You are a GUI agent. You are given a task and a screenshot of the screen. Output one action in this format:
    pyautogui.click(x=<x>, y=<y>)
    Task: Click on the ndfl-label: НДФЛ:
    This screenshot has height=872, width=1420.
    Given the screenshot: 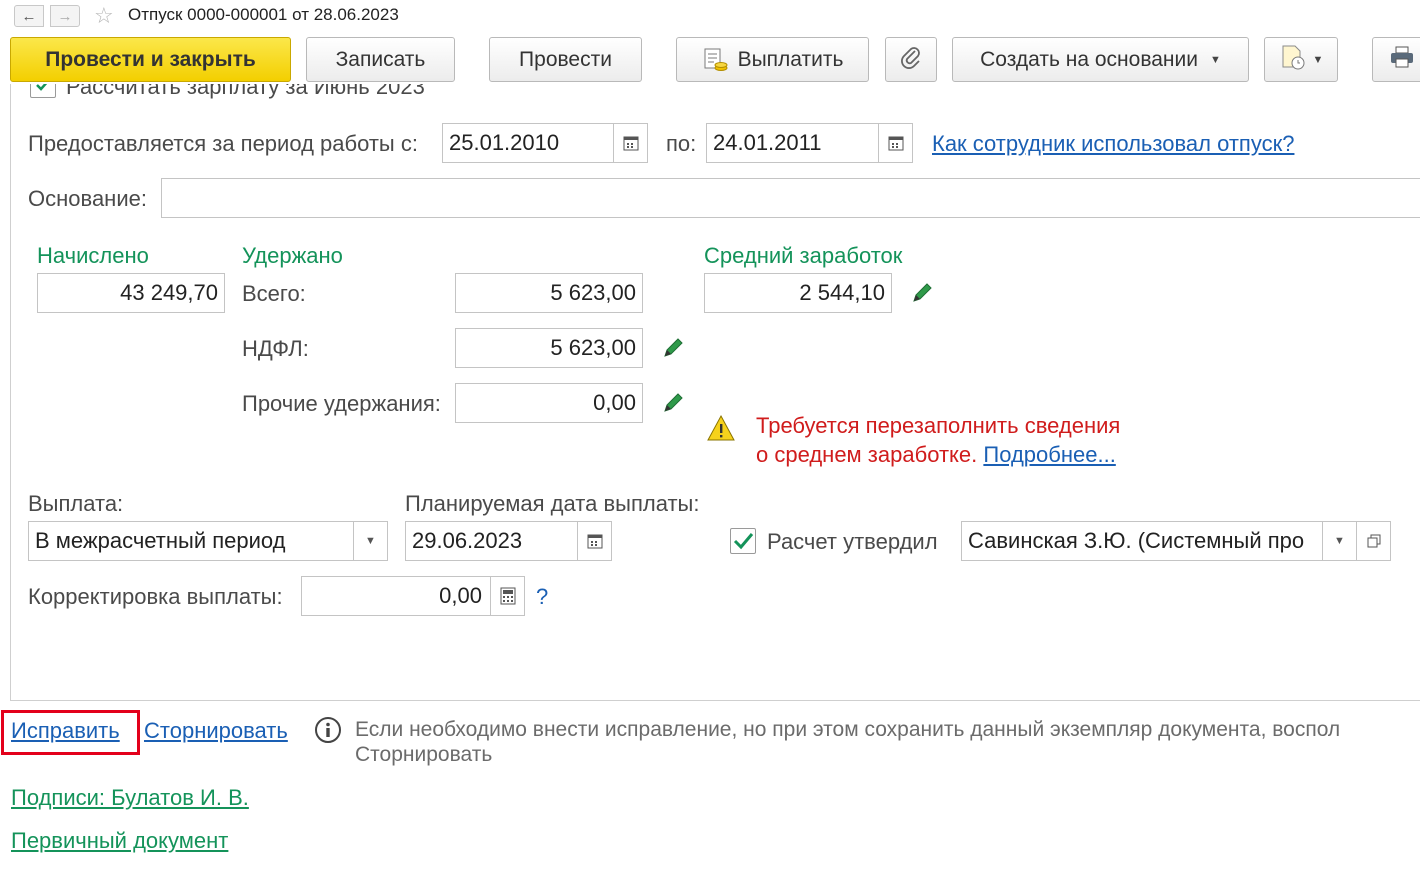 What is the action you would take?
    pyautogui.click(x=275, y=348)
    